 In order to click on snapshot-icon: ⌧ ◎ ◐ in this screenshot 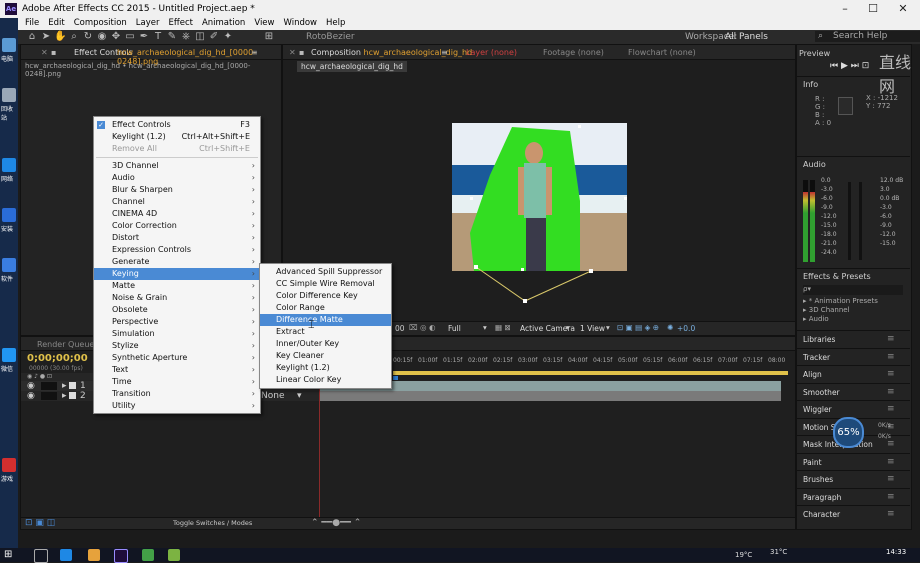, I will do `click(422, 327)`.